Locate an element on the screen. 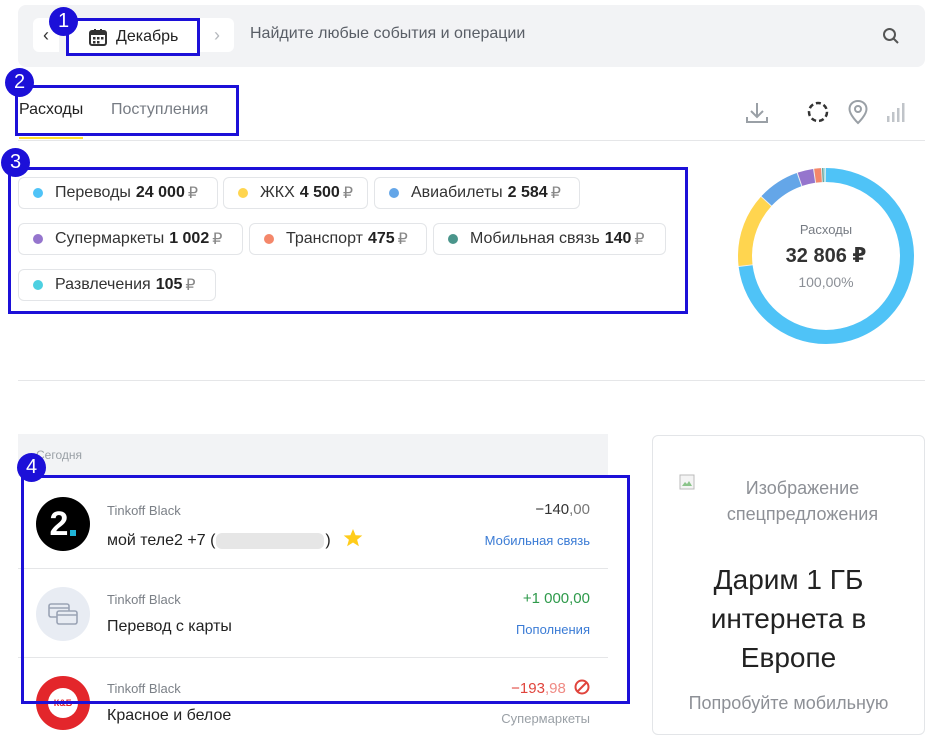  search-input: Найдите любые события и операции is located at coordinates (387, 34).